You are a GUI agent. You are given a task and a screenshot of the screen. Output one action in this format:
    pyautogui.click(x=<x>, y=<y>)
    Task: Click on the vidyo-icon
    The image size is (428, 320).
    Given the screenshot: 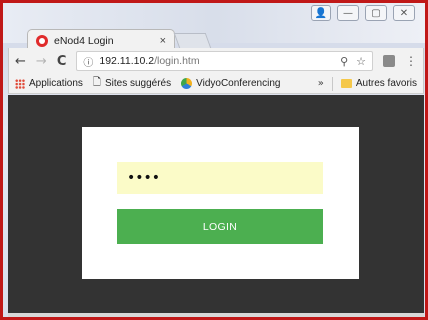 What is the action you would take?
    pyautogui.click(x=187, y=83)
    